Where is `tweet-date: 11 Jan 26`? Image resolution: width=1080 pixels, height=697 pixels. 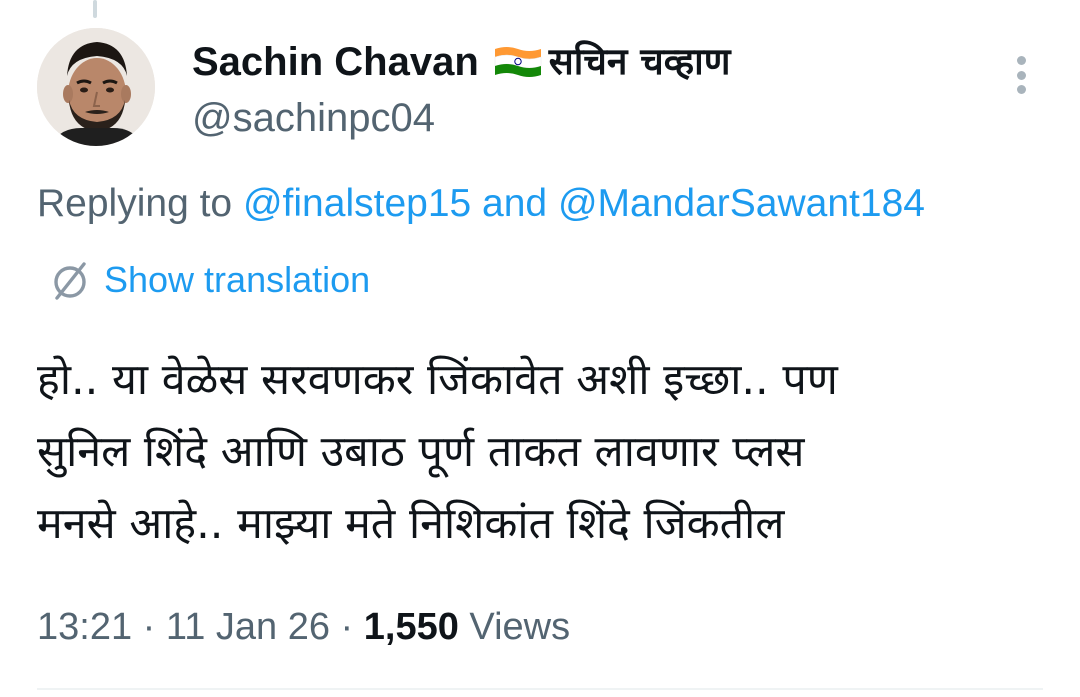
tweet-date: 11 Jan 26 is located at coordinates (248, 627).